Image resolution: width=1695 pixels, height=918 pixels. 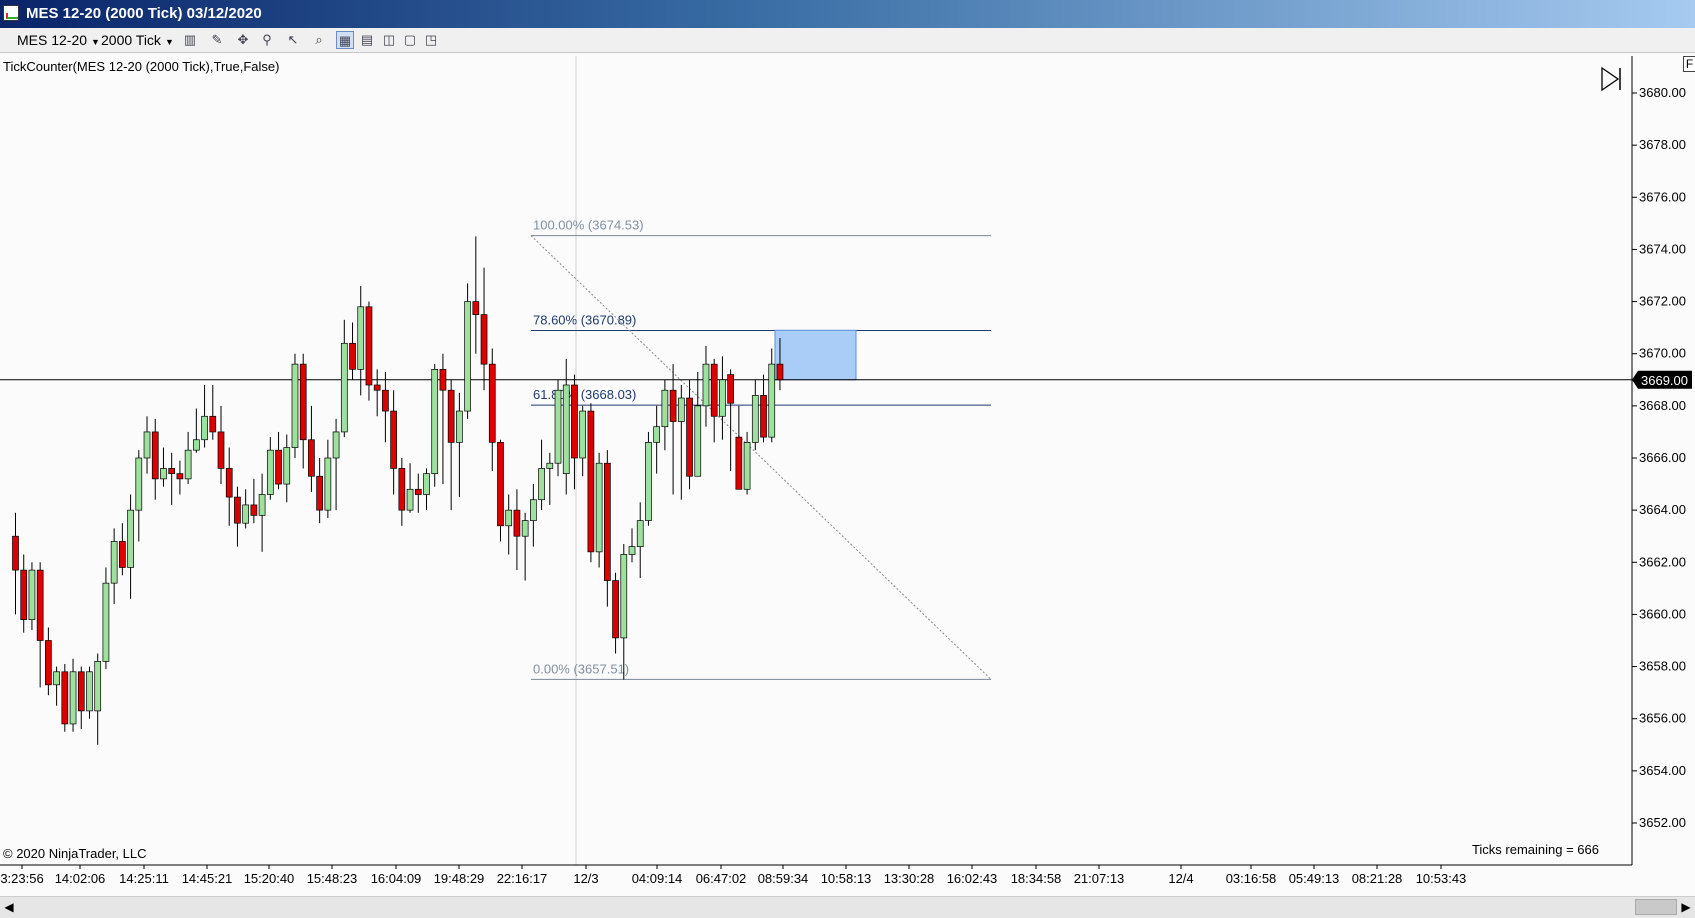 What do you see at coordinates (1662, 301) in the screenshot?
I see `price-axis-label: 3672.00` at bounding box center [1662, 301].